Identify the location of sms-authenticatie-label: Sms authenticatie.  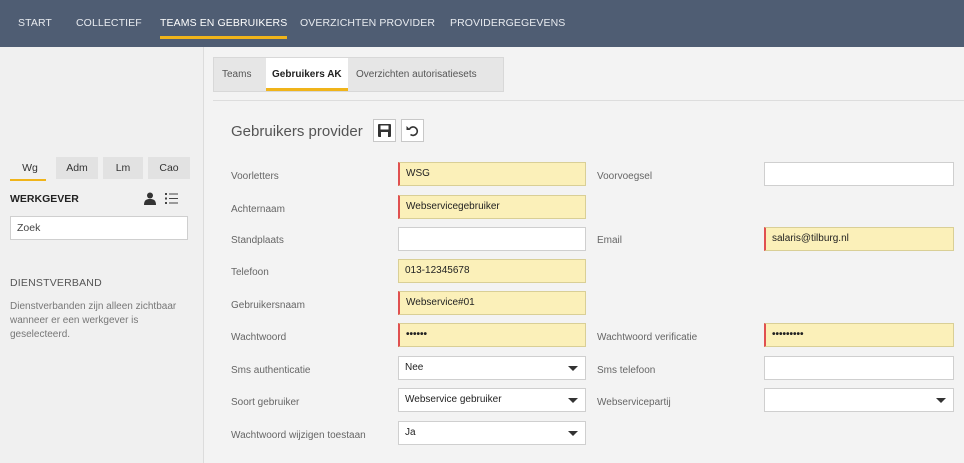
(271, 370).